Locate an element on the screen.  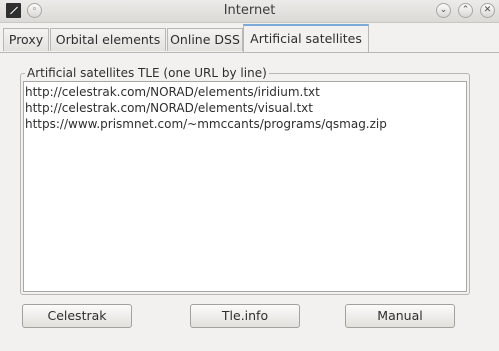
tab-orbital-elements: Orbital elements is located at coordinates (108, 39).